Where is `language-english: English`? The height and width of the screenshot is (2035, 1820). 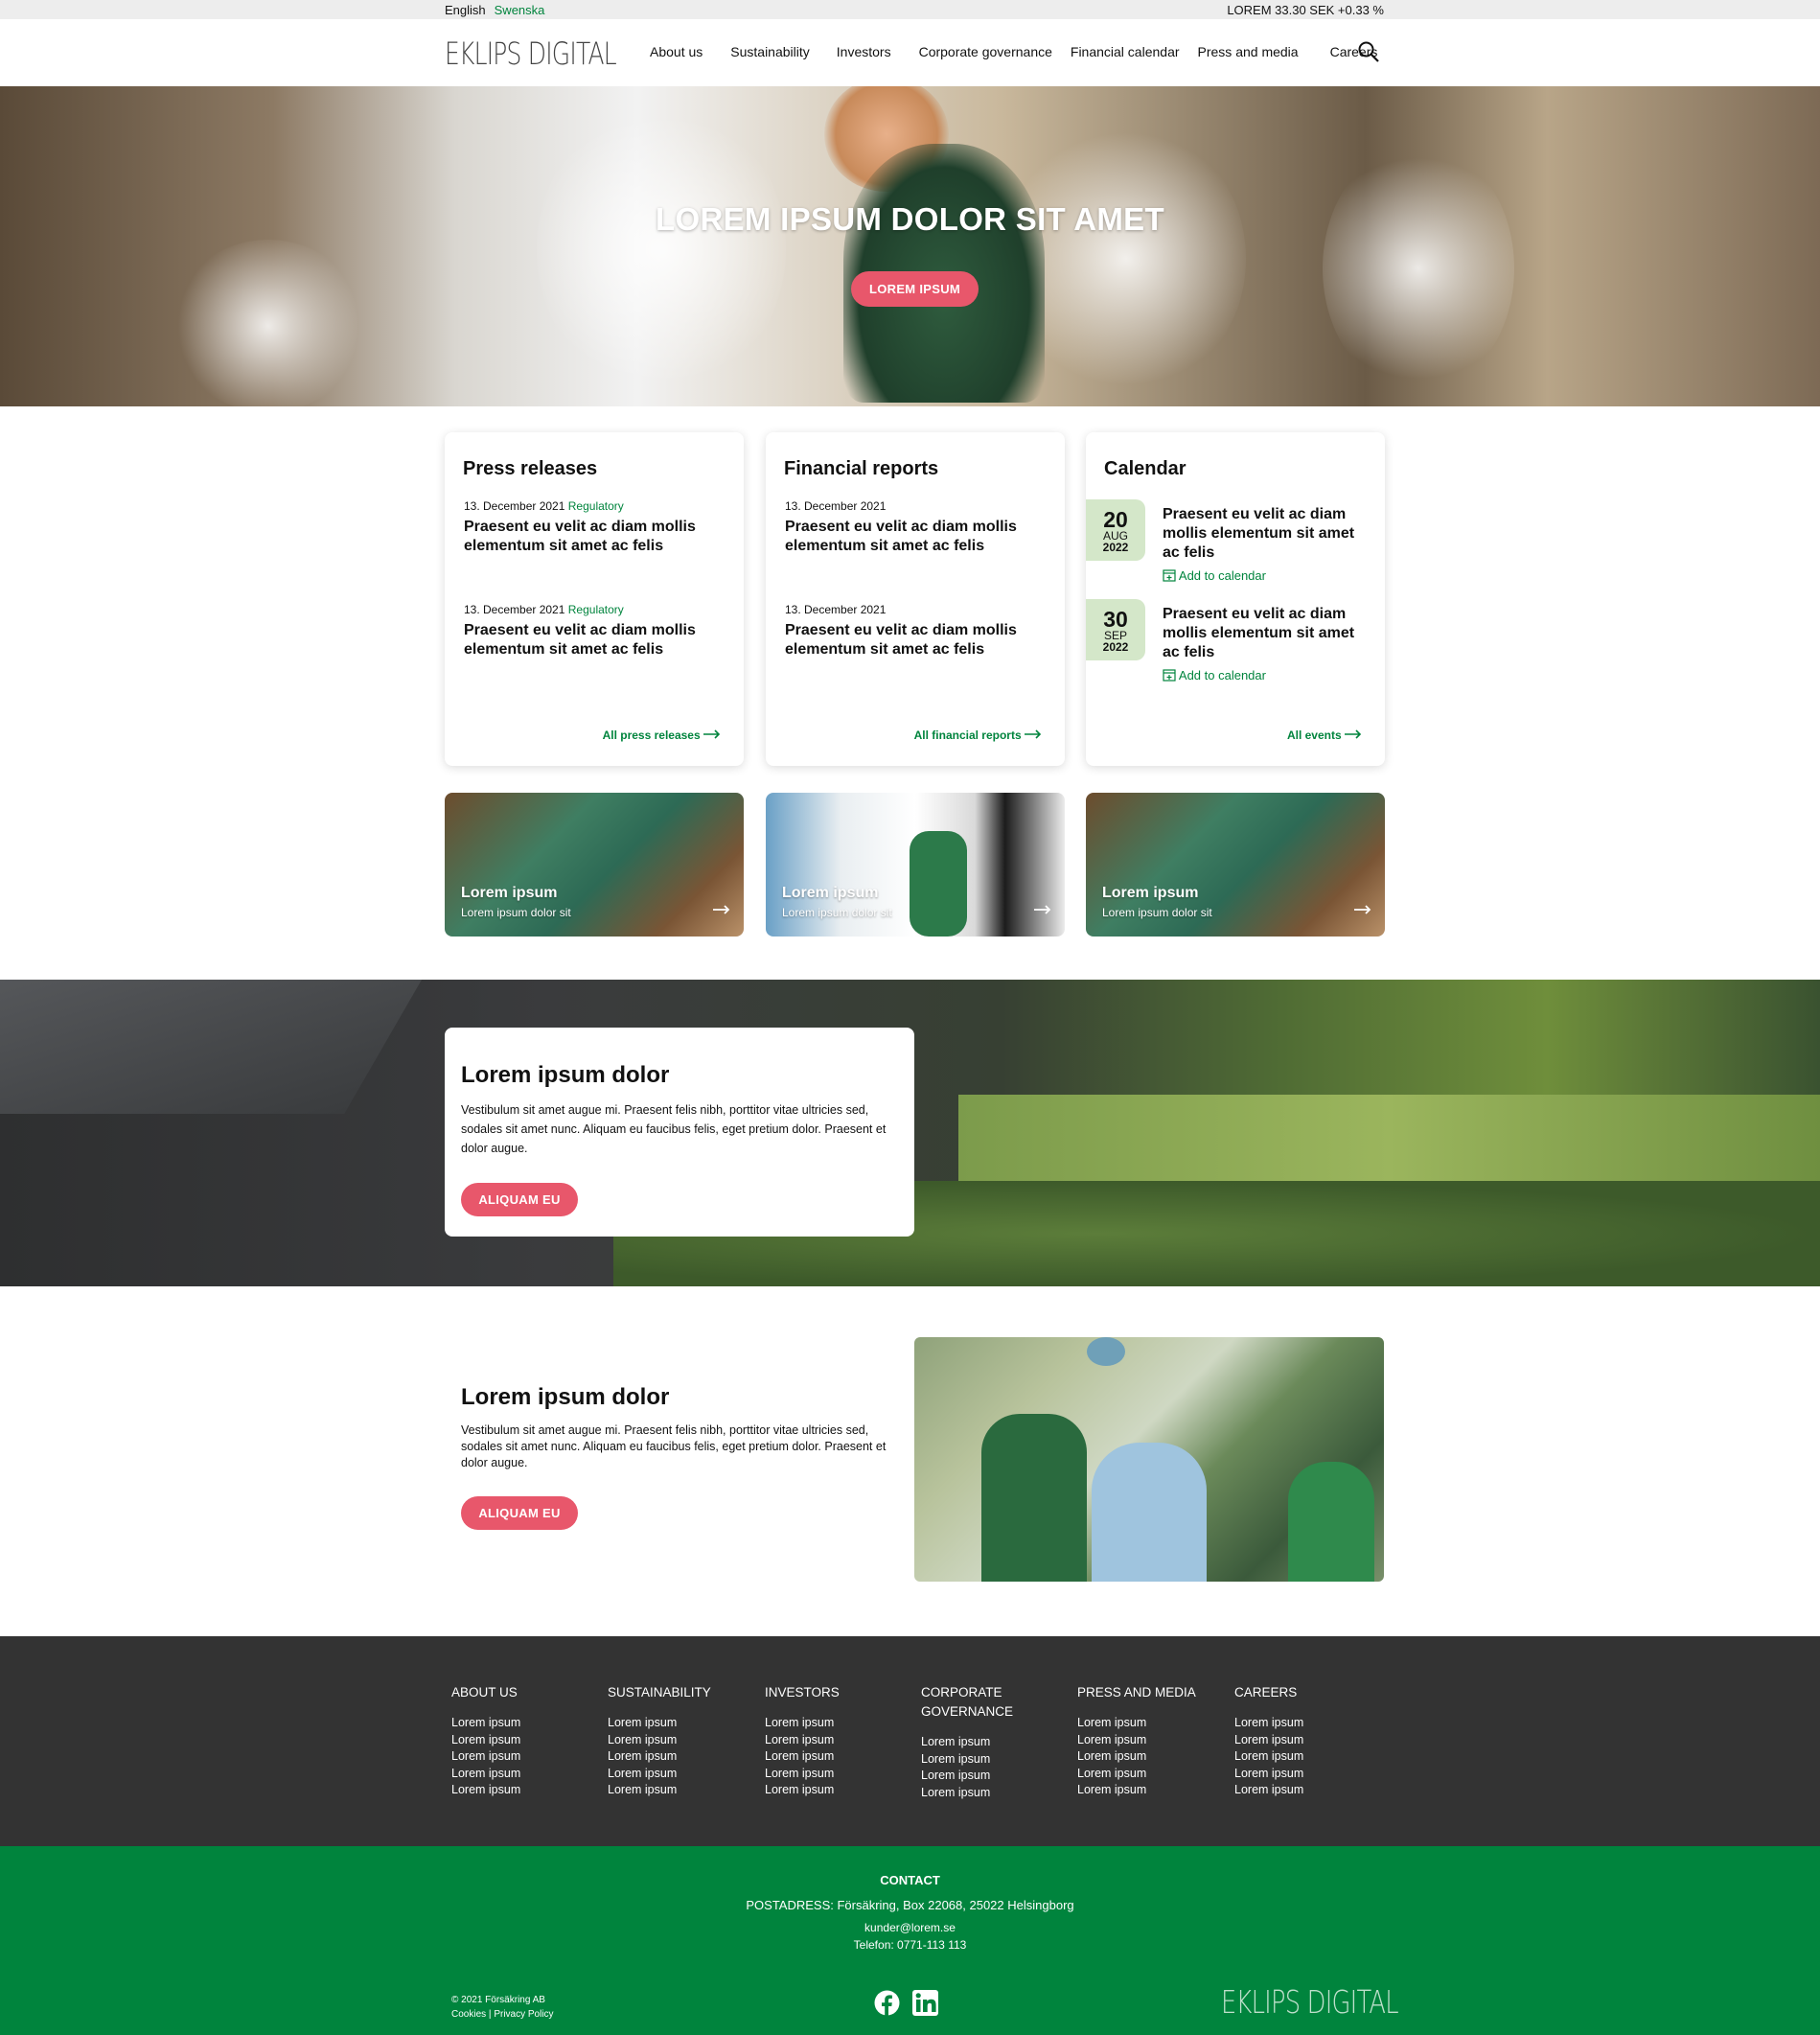
language-english: English is located at coordinates (465, 10).